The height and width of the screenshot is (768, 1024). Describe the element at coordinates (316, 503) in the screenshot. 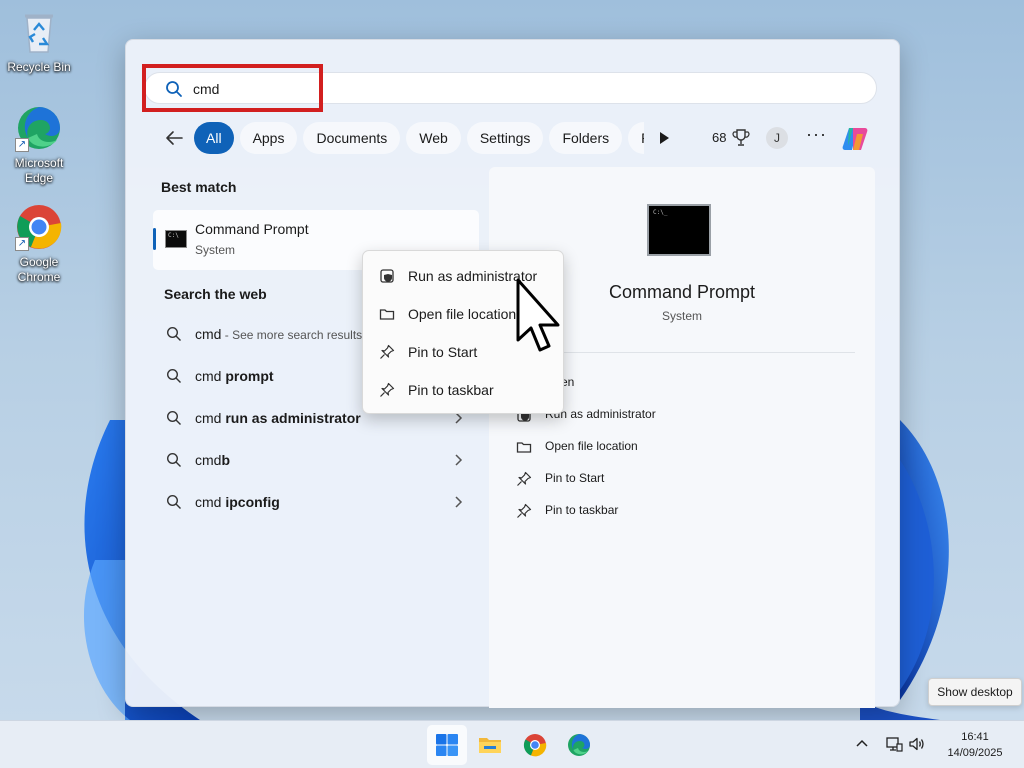

I see `web-result-item: cmd ipconfig` at that location.